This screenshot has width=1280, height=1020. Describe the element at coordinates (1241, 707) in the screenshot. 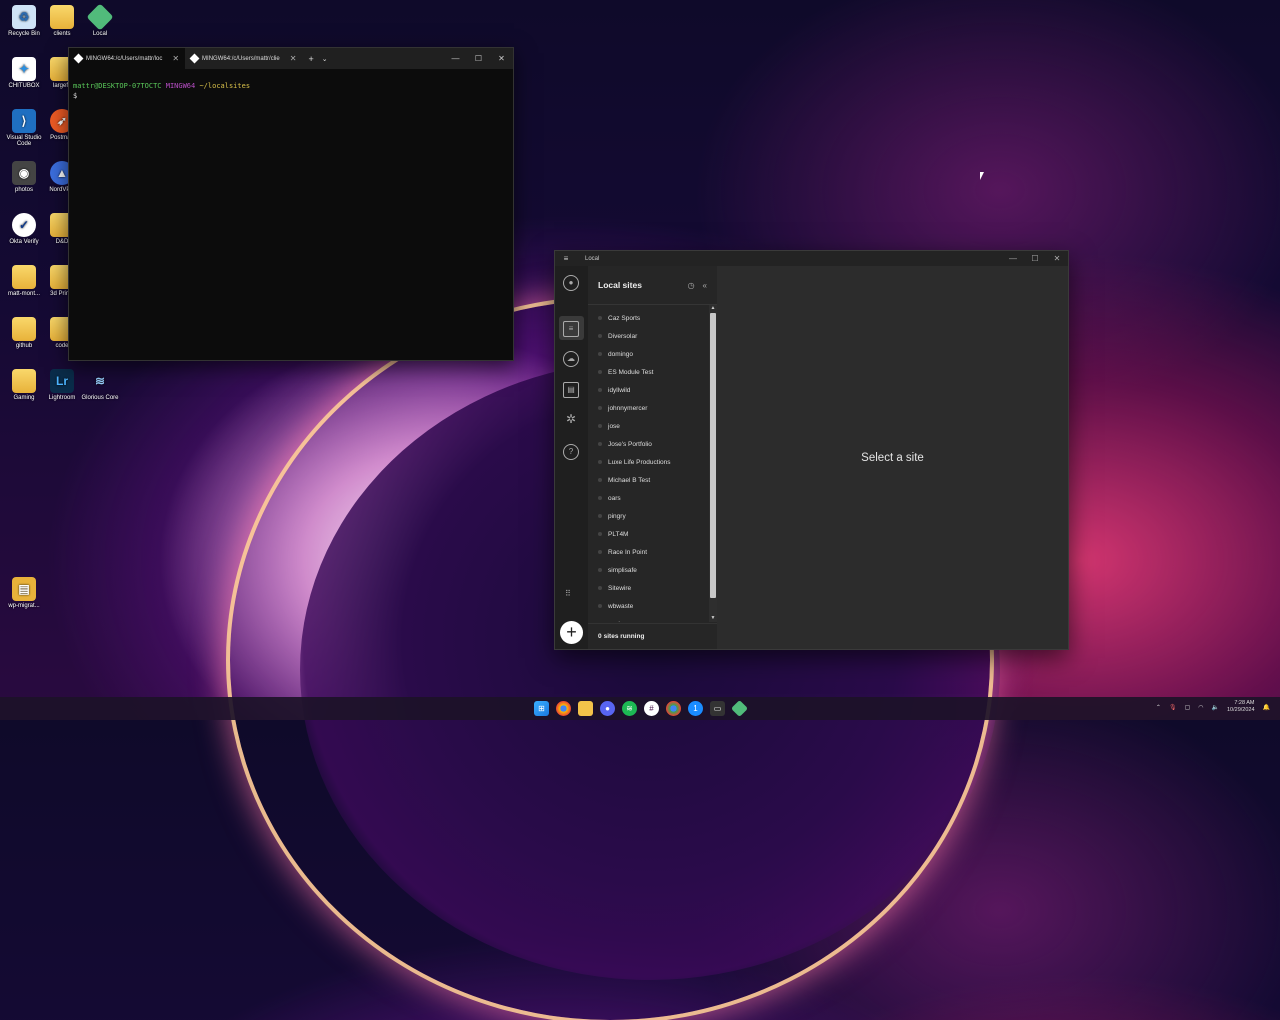

I see `clock: 7:28 AM 10/29/2024` at that location.